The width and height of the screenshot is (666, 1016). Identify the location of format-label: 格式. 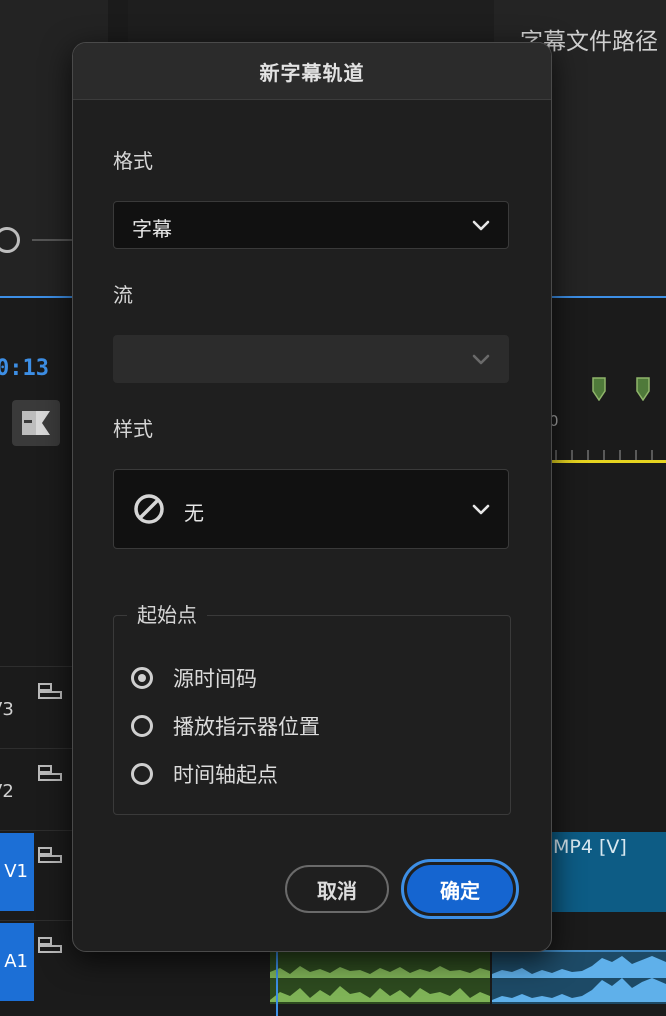
(133, 161).